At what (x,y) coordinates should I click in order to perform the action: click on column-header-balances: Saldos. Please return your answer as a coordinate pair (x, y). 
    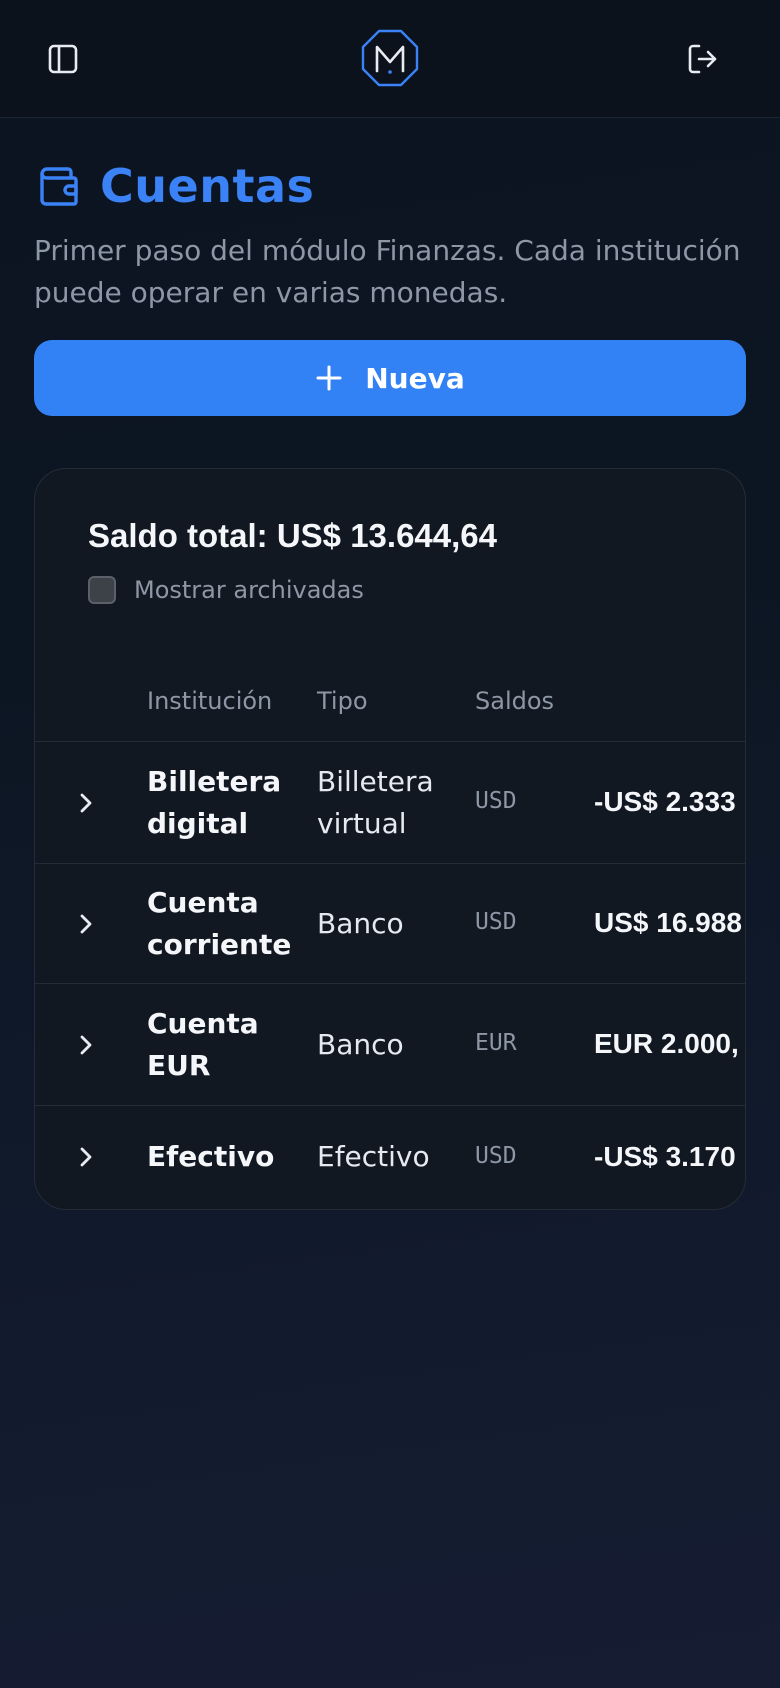
    Looking at the image, I should click on (515, 701).